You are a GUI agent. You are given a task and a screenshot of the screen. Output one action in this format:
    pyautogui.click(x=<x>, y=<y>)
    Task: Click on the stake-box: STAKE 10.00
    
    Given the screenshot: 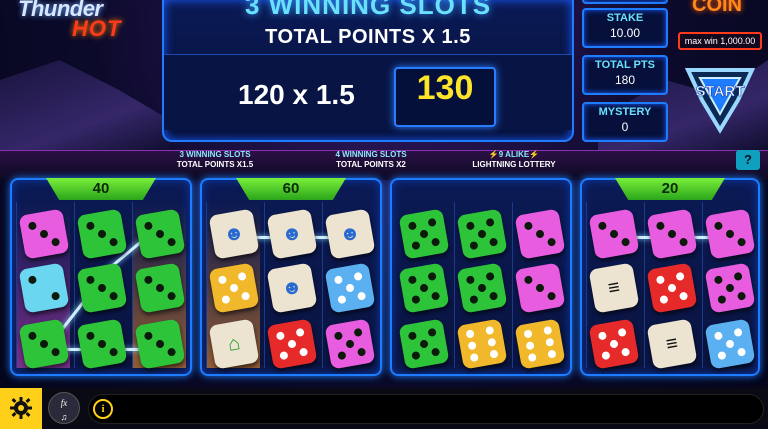 What is the action you would take?
    pyautogui.click(x=625, y=28)
    